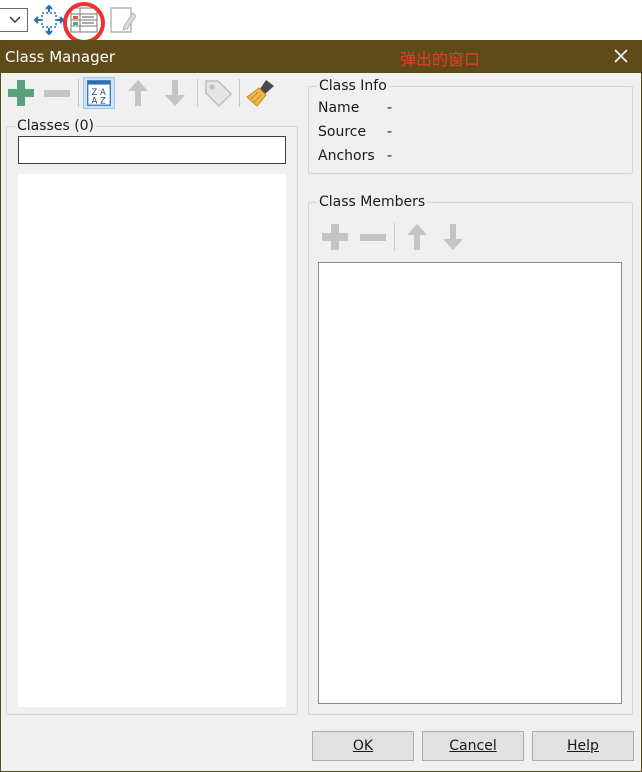  What do you see at coordinates (399, 237) in the screenshot?
I see `members-toolbar` at bounding box center [399, 237].